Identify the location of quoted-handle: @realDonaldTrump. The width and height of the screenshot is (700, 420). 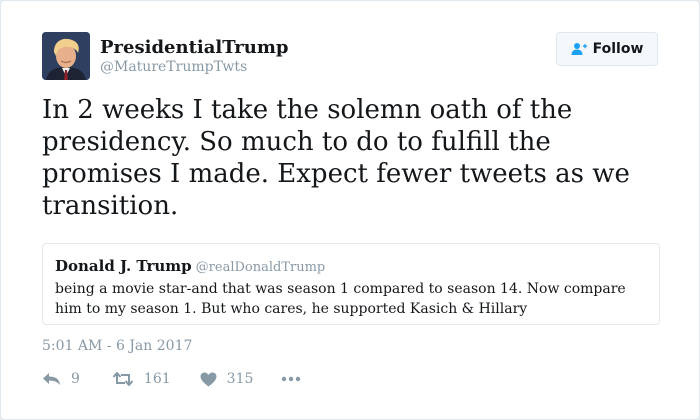
(260, 267).